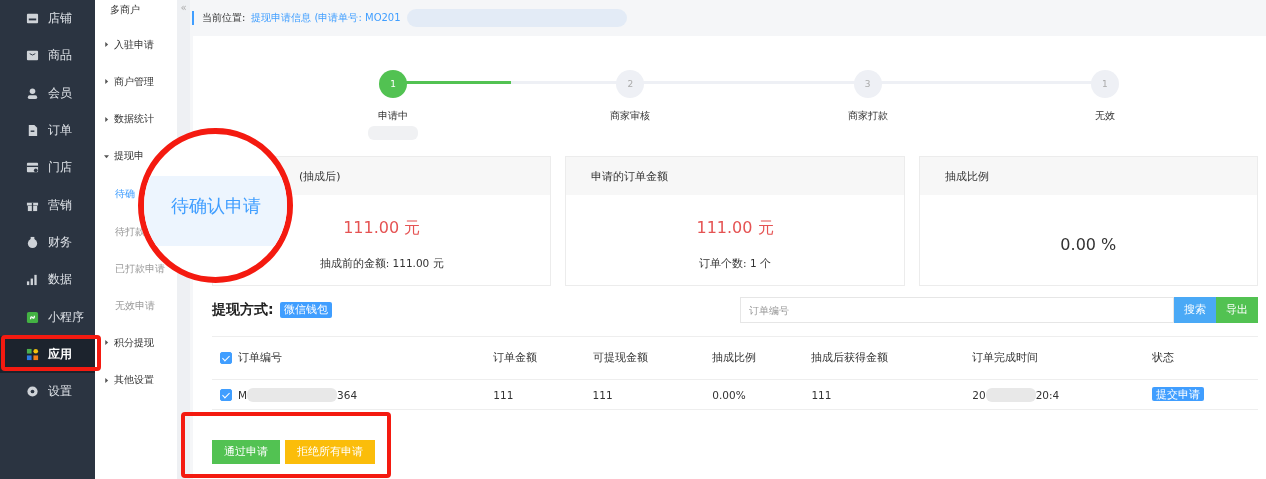 The image size is (1266, 479). I want to click on payment-label: 提现方式:, so click(243, 310).